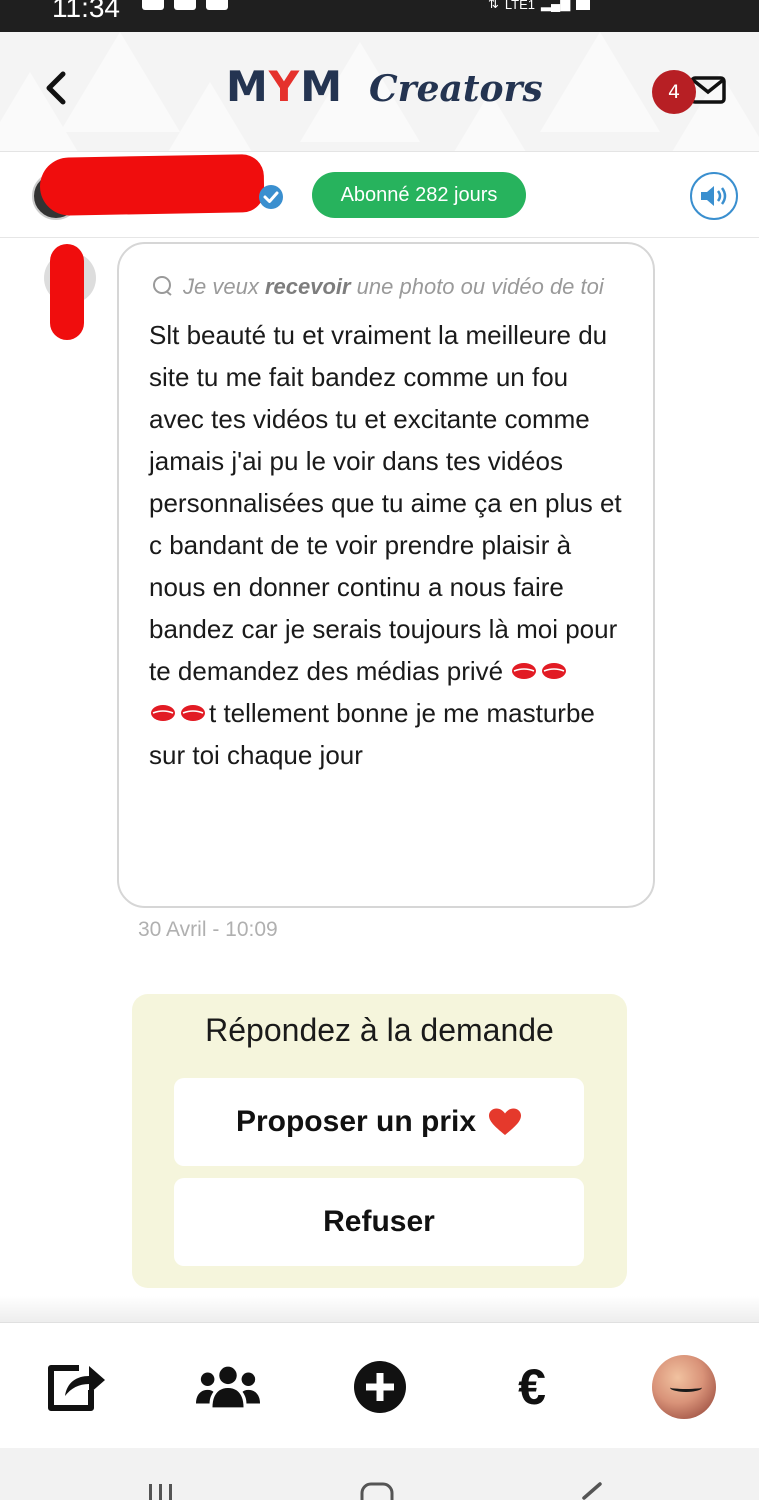  I want to click on users-icon, so click(228, 1387).